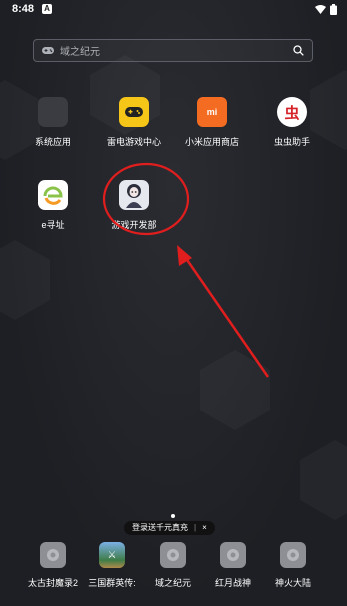 Image resolution: width=347 pixels, height=606 pixels. Describe the element at coordinates (172, 583) in the screenshot. I see `dock-app-label: 域之纪元` at that location.